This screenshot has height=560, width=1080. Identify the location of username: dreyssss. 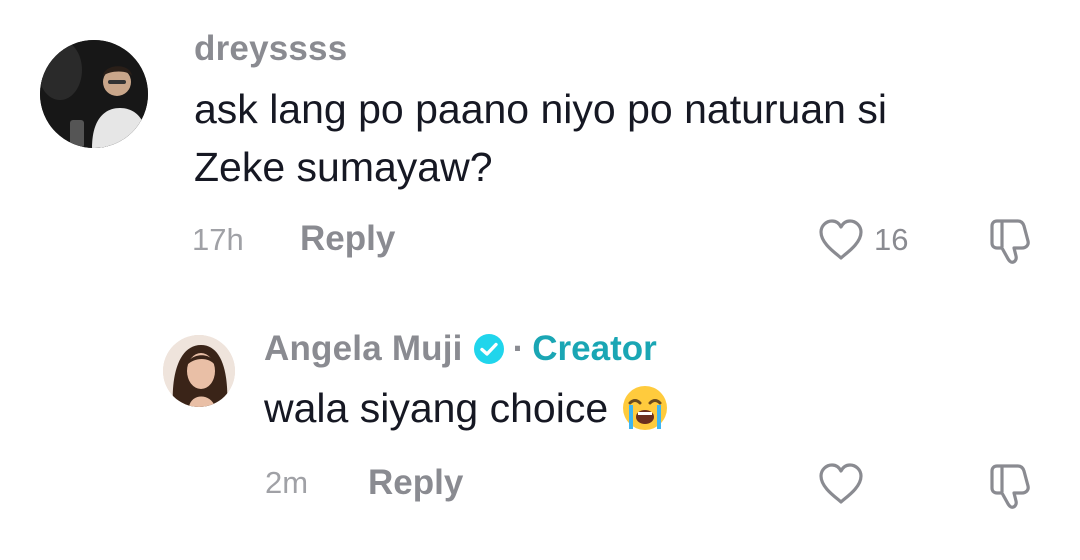
(270, 49).